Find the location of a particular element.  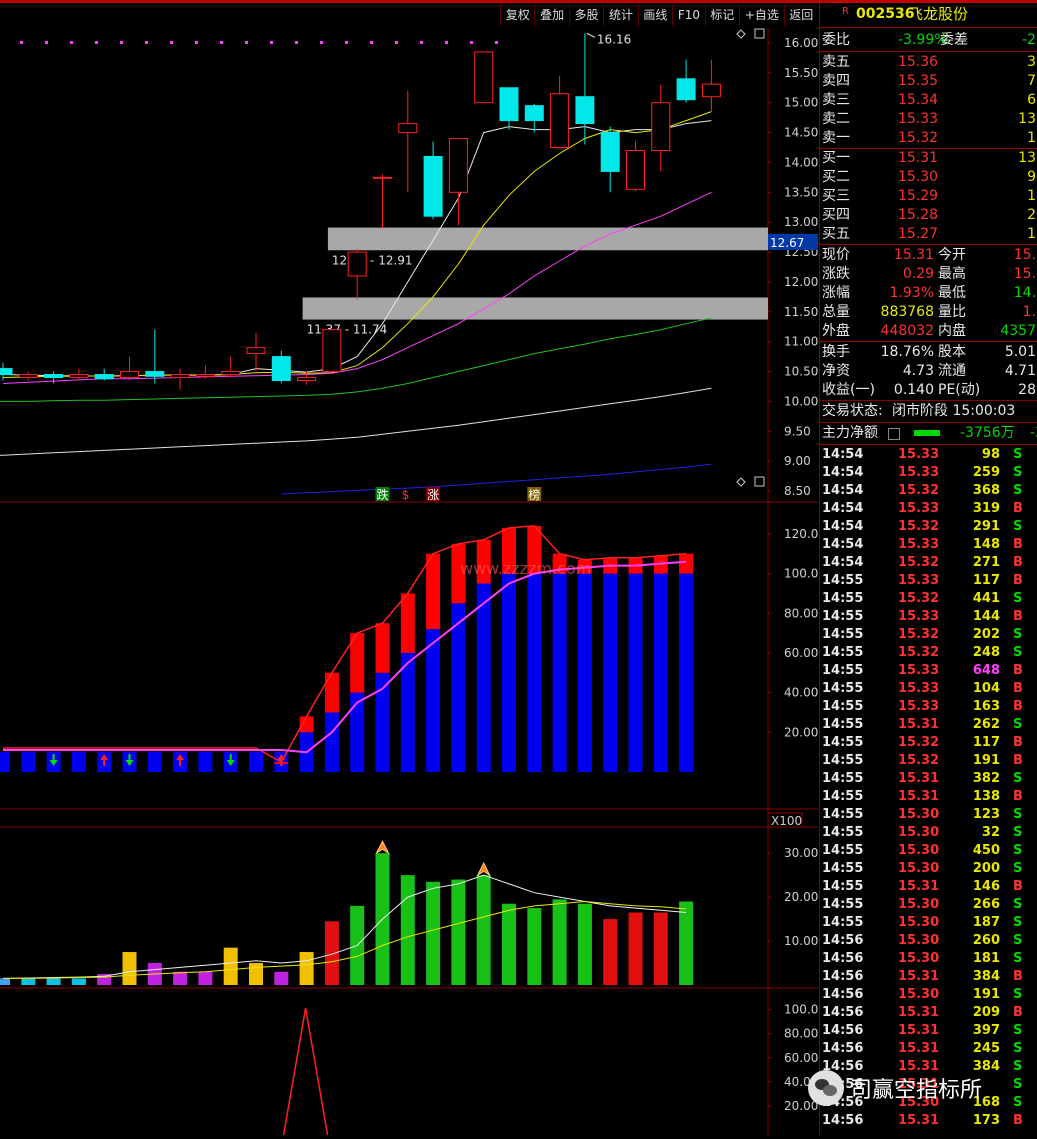

y-tick-label: 10.50 is located at coordinates (801, 372).